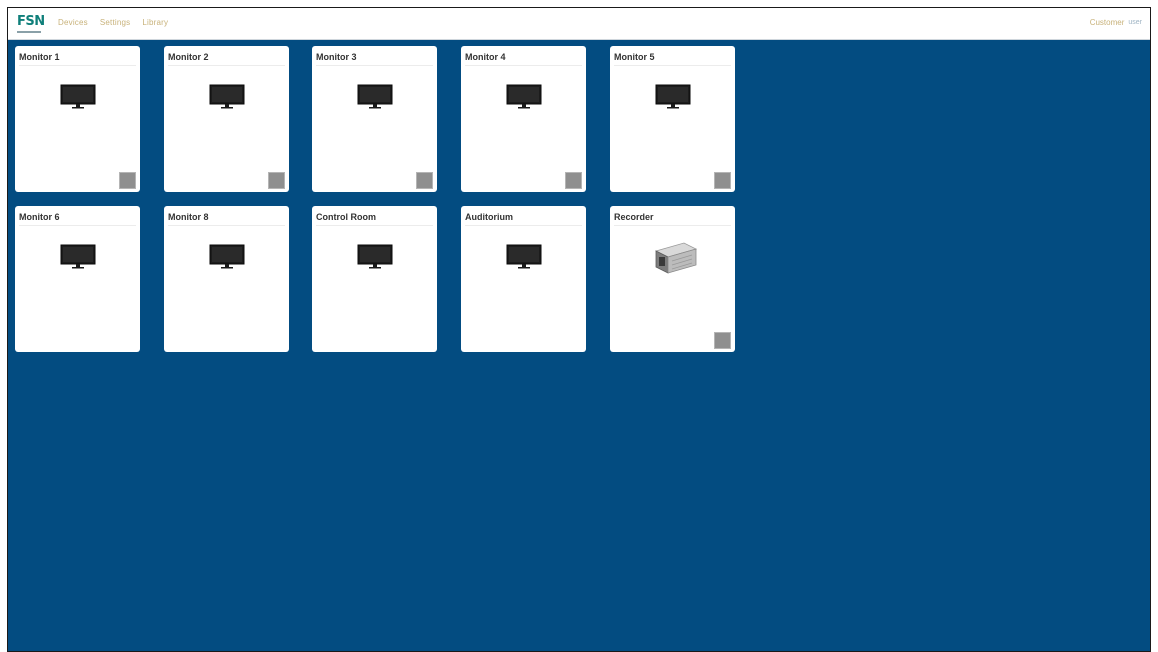 Image resolution: width=1158 pixels, height=652 pixels. What do you see at coordinates (115, 22) in the screenshot?
I see `nav-link-settings: Settings` at bounding box center [115, 22].